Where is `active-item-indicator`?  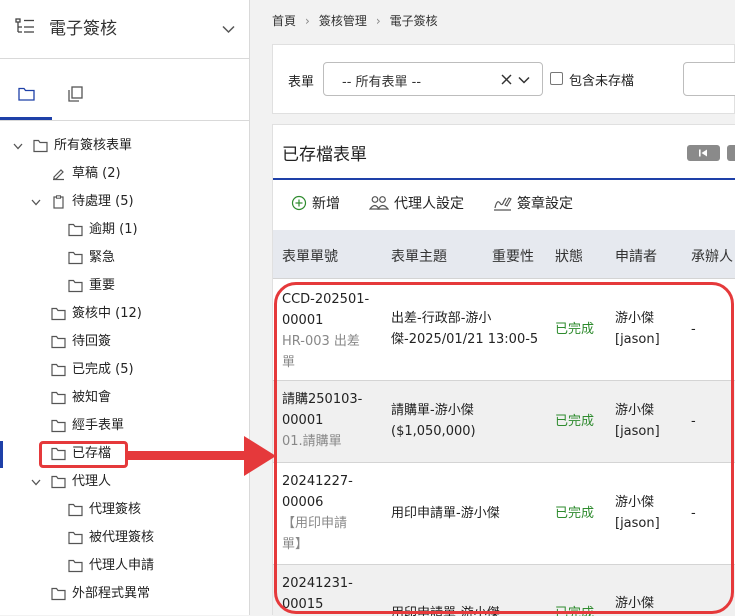 active-item-indicator is located at coordinates (1, 454).